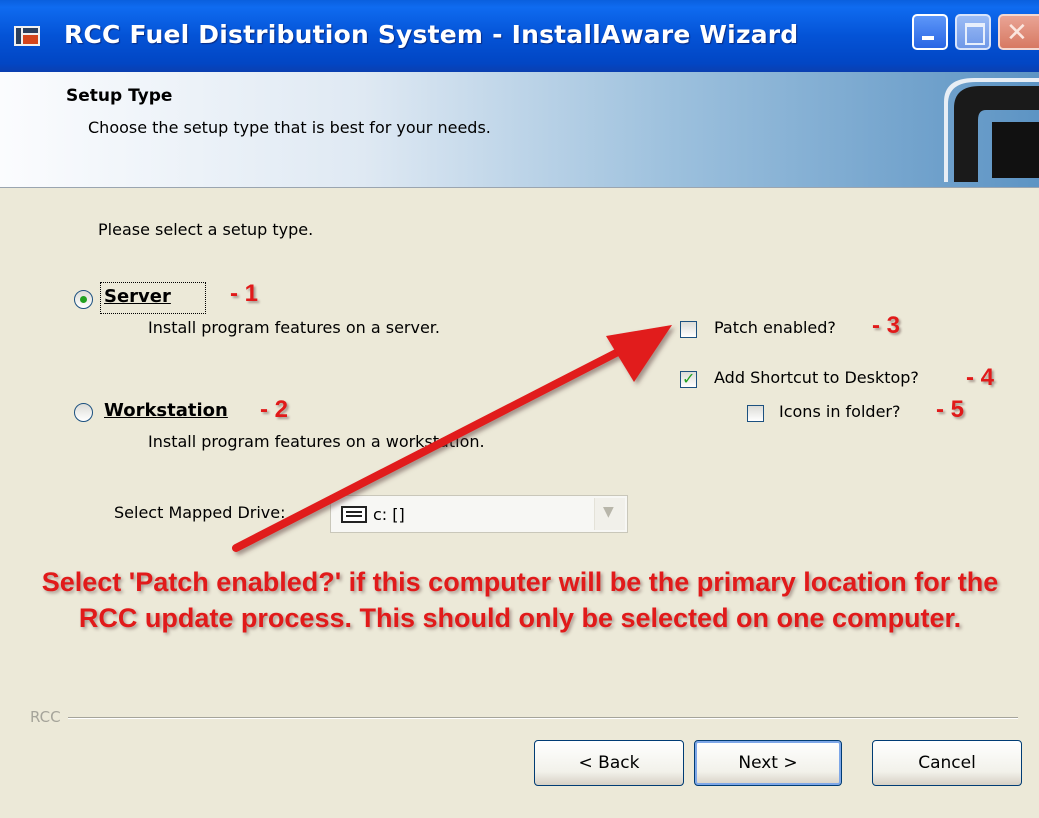 This screenshot has width=1039, height=818. What do you see at coordinates (928, 38) in the screenshot?
I see `minimize-icon` at bounding box center [928, 38].